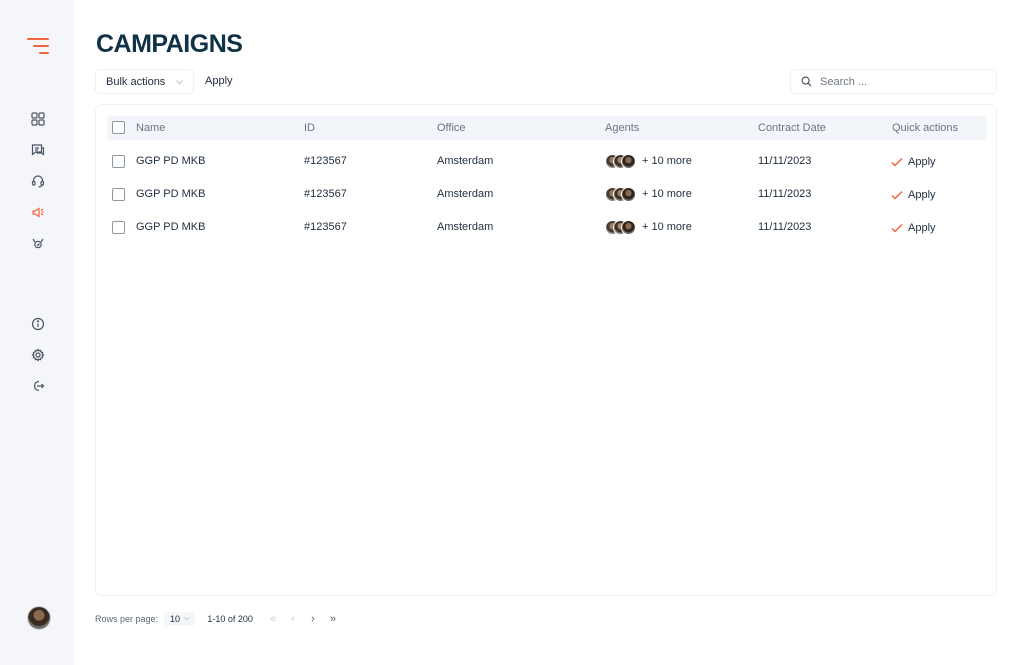  Describe the element at coordinates (150, 128) in the screenshot. I see `column-header-name: Name` at that location.